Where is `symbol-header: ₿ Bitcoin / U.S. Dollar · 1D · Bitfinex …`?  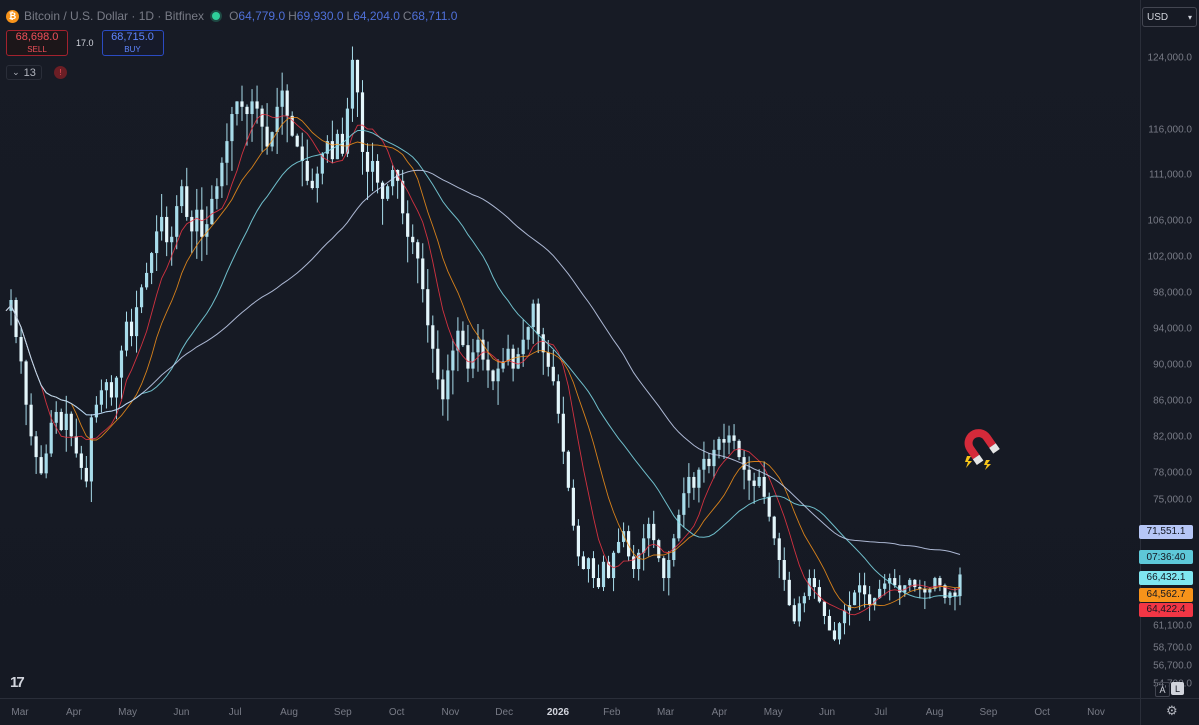 symbol-header: ₿ Bitcoin / U.S. Dollar · 1D · Bitfinex … is located at coordinates (231, 16).